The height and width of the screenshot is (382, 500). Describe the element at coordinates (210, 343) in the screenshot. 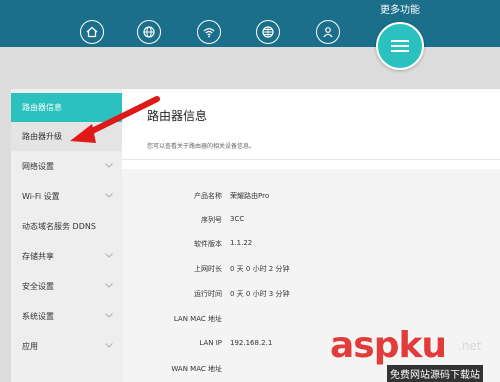

I see `info-label: LAN IP` at that location.